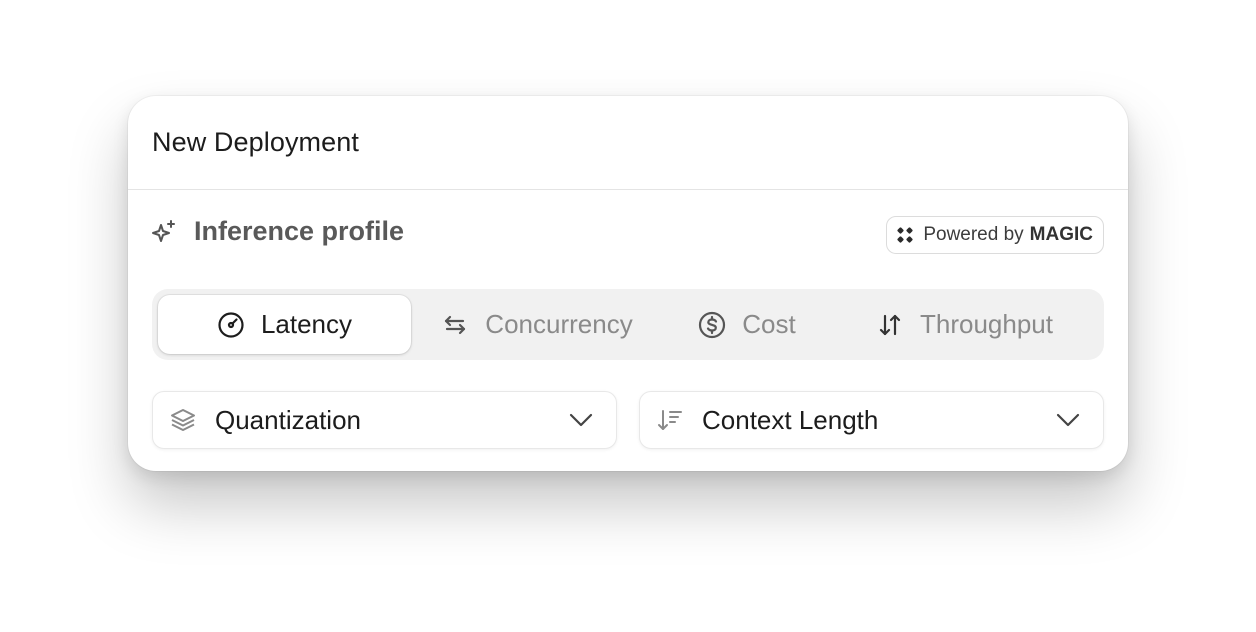 The image size is (1256, 632). I want to click on magic-logo-icon, so click(905, 235).